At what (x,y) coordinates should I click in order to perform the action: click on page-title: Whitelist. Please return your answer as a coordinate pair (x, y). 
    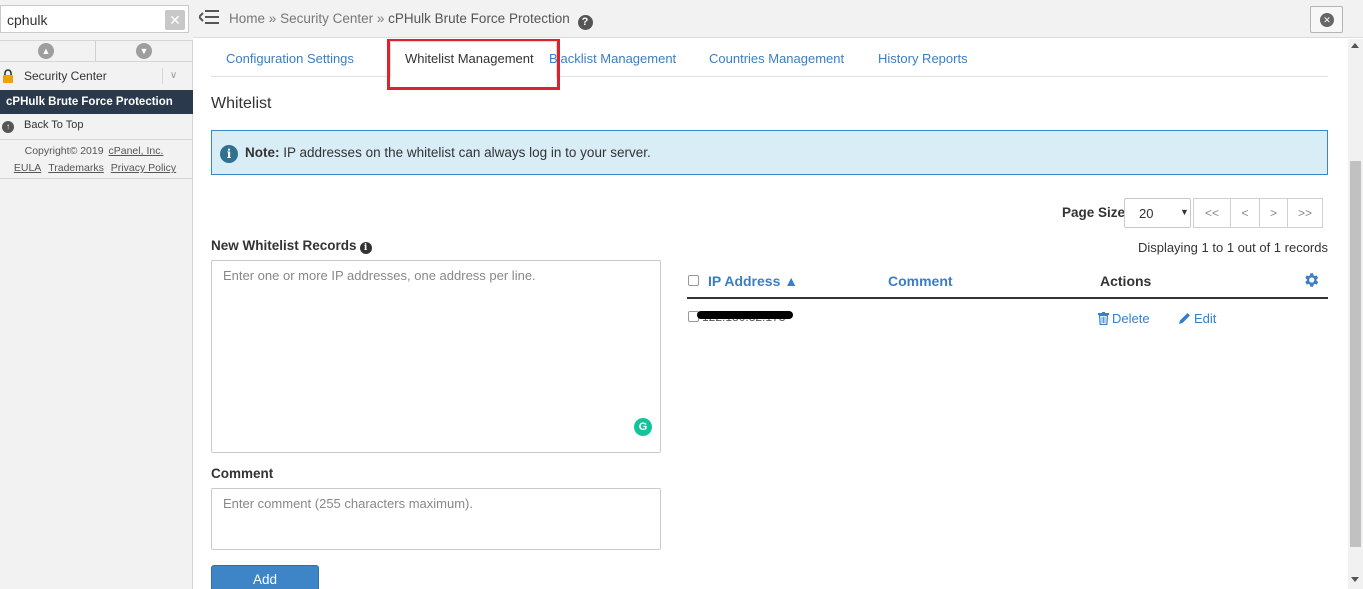
    Looking at the image, I should click on (241, 103).